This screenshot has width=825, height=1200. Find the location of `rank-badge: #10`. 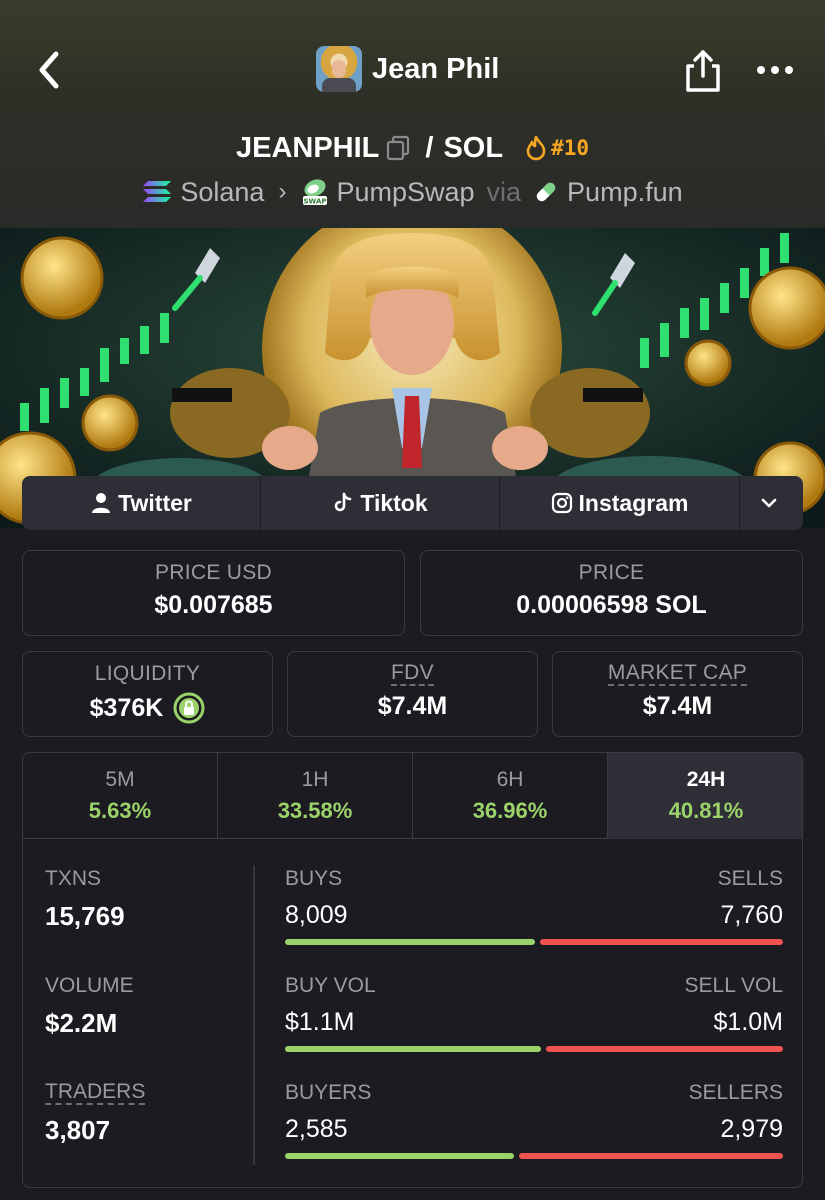

rank-badge: #10 is located at coordinates (570, 148).